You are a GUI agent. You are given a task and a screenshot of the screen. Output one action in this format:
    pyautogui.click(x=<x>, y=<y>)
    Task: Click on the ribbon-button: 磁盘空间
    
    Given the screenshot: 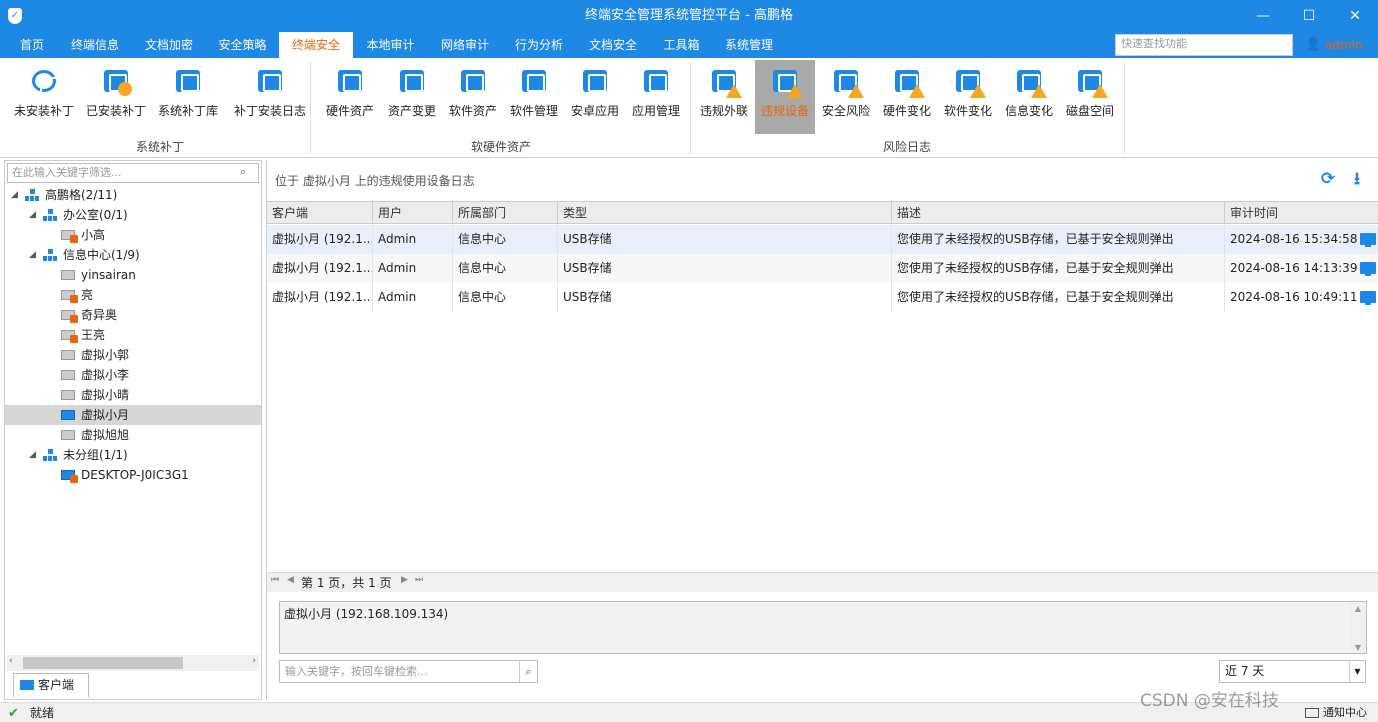 What is the action you would take?
    pyautogui.click(x=1090, y=97)
    